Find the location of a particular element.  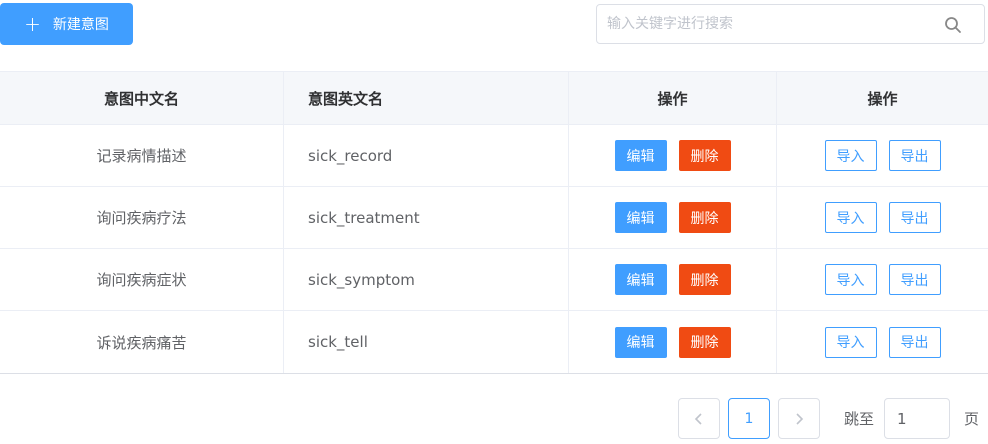

intent-cn-name: 诉说疾病痛苦 is located at coordinates (142, 342).